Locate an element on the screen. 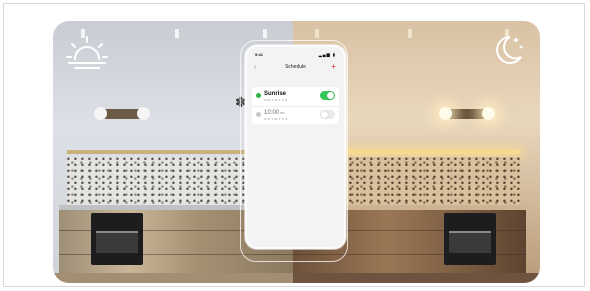 The width and height of the screenshot is (590, 291). moon-stars-icon is located at coordinates (509, 50).